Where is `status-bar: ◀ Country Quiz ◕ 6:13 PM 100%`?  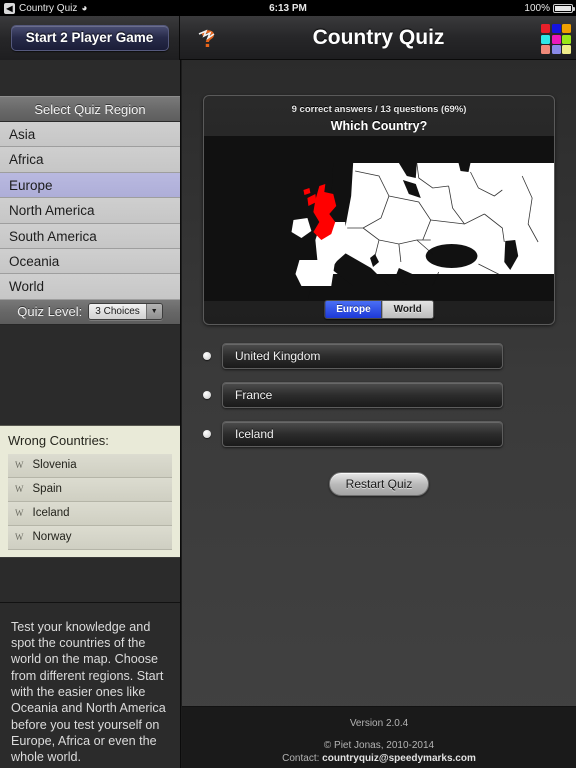
status-bar: ◀ Country Quiz ◕ 6:13 PM 100% is located at coordinates (288, 8).